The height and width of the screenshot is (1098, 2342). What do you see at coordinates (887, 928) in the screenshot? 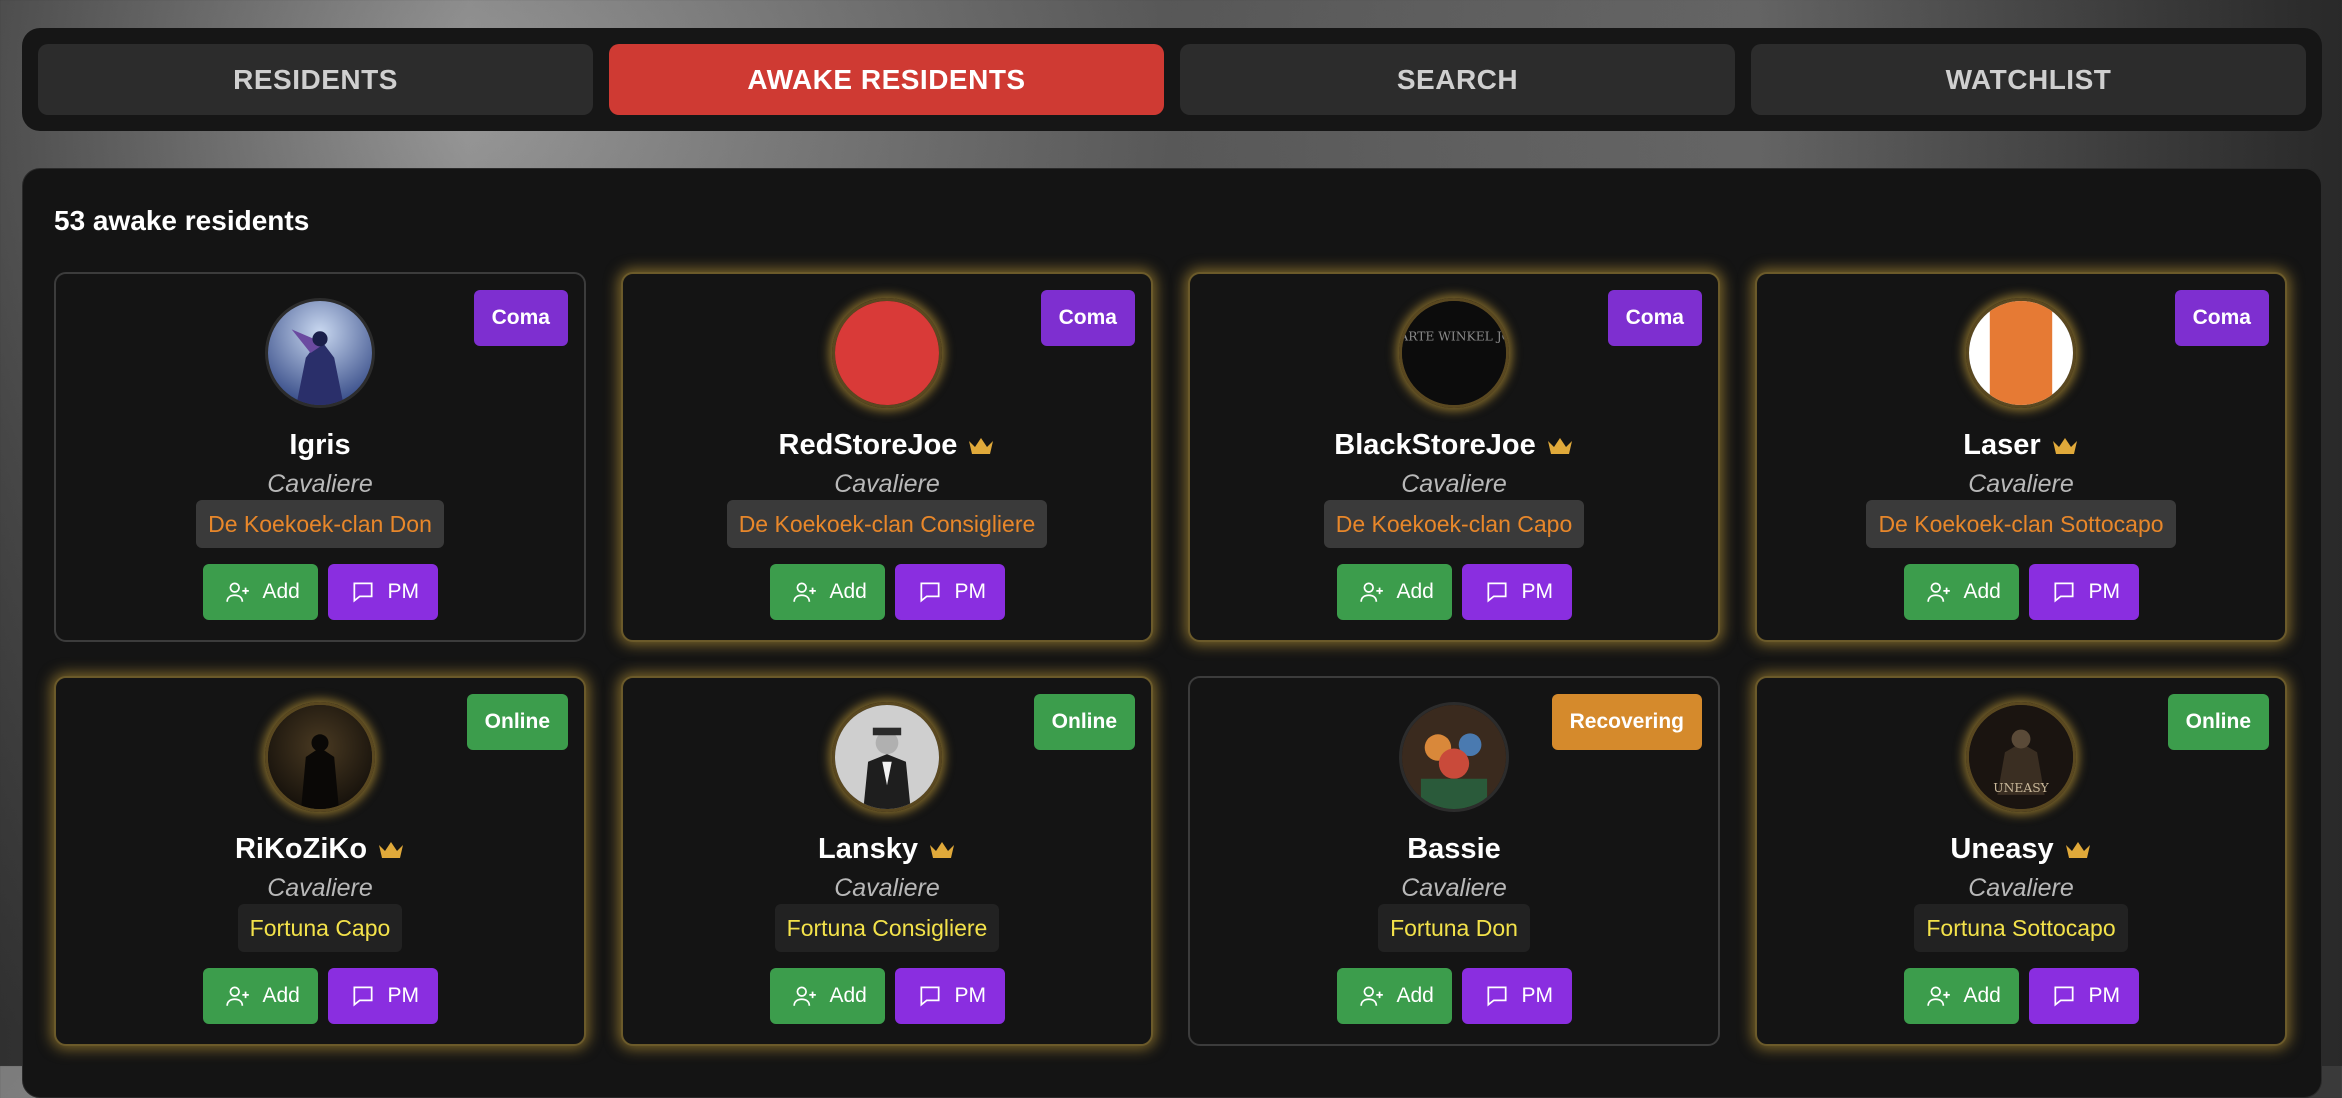
I see `family-tag: Fortuna Consigliere` at bounding box center [887, 928].